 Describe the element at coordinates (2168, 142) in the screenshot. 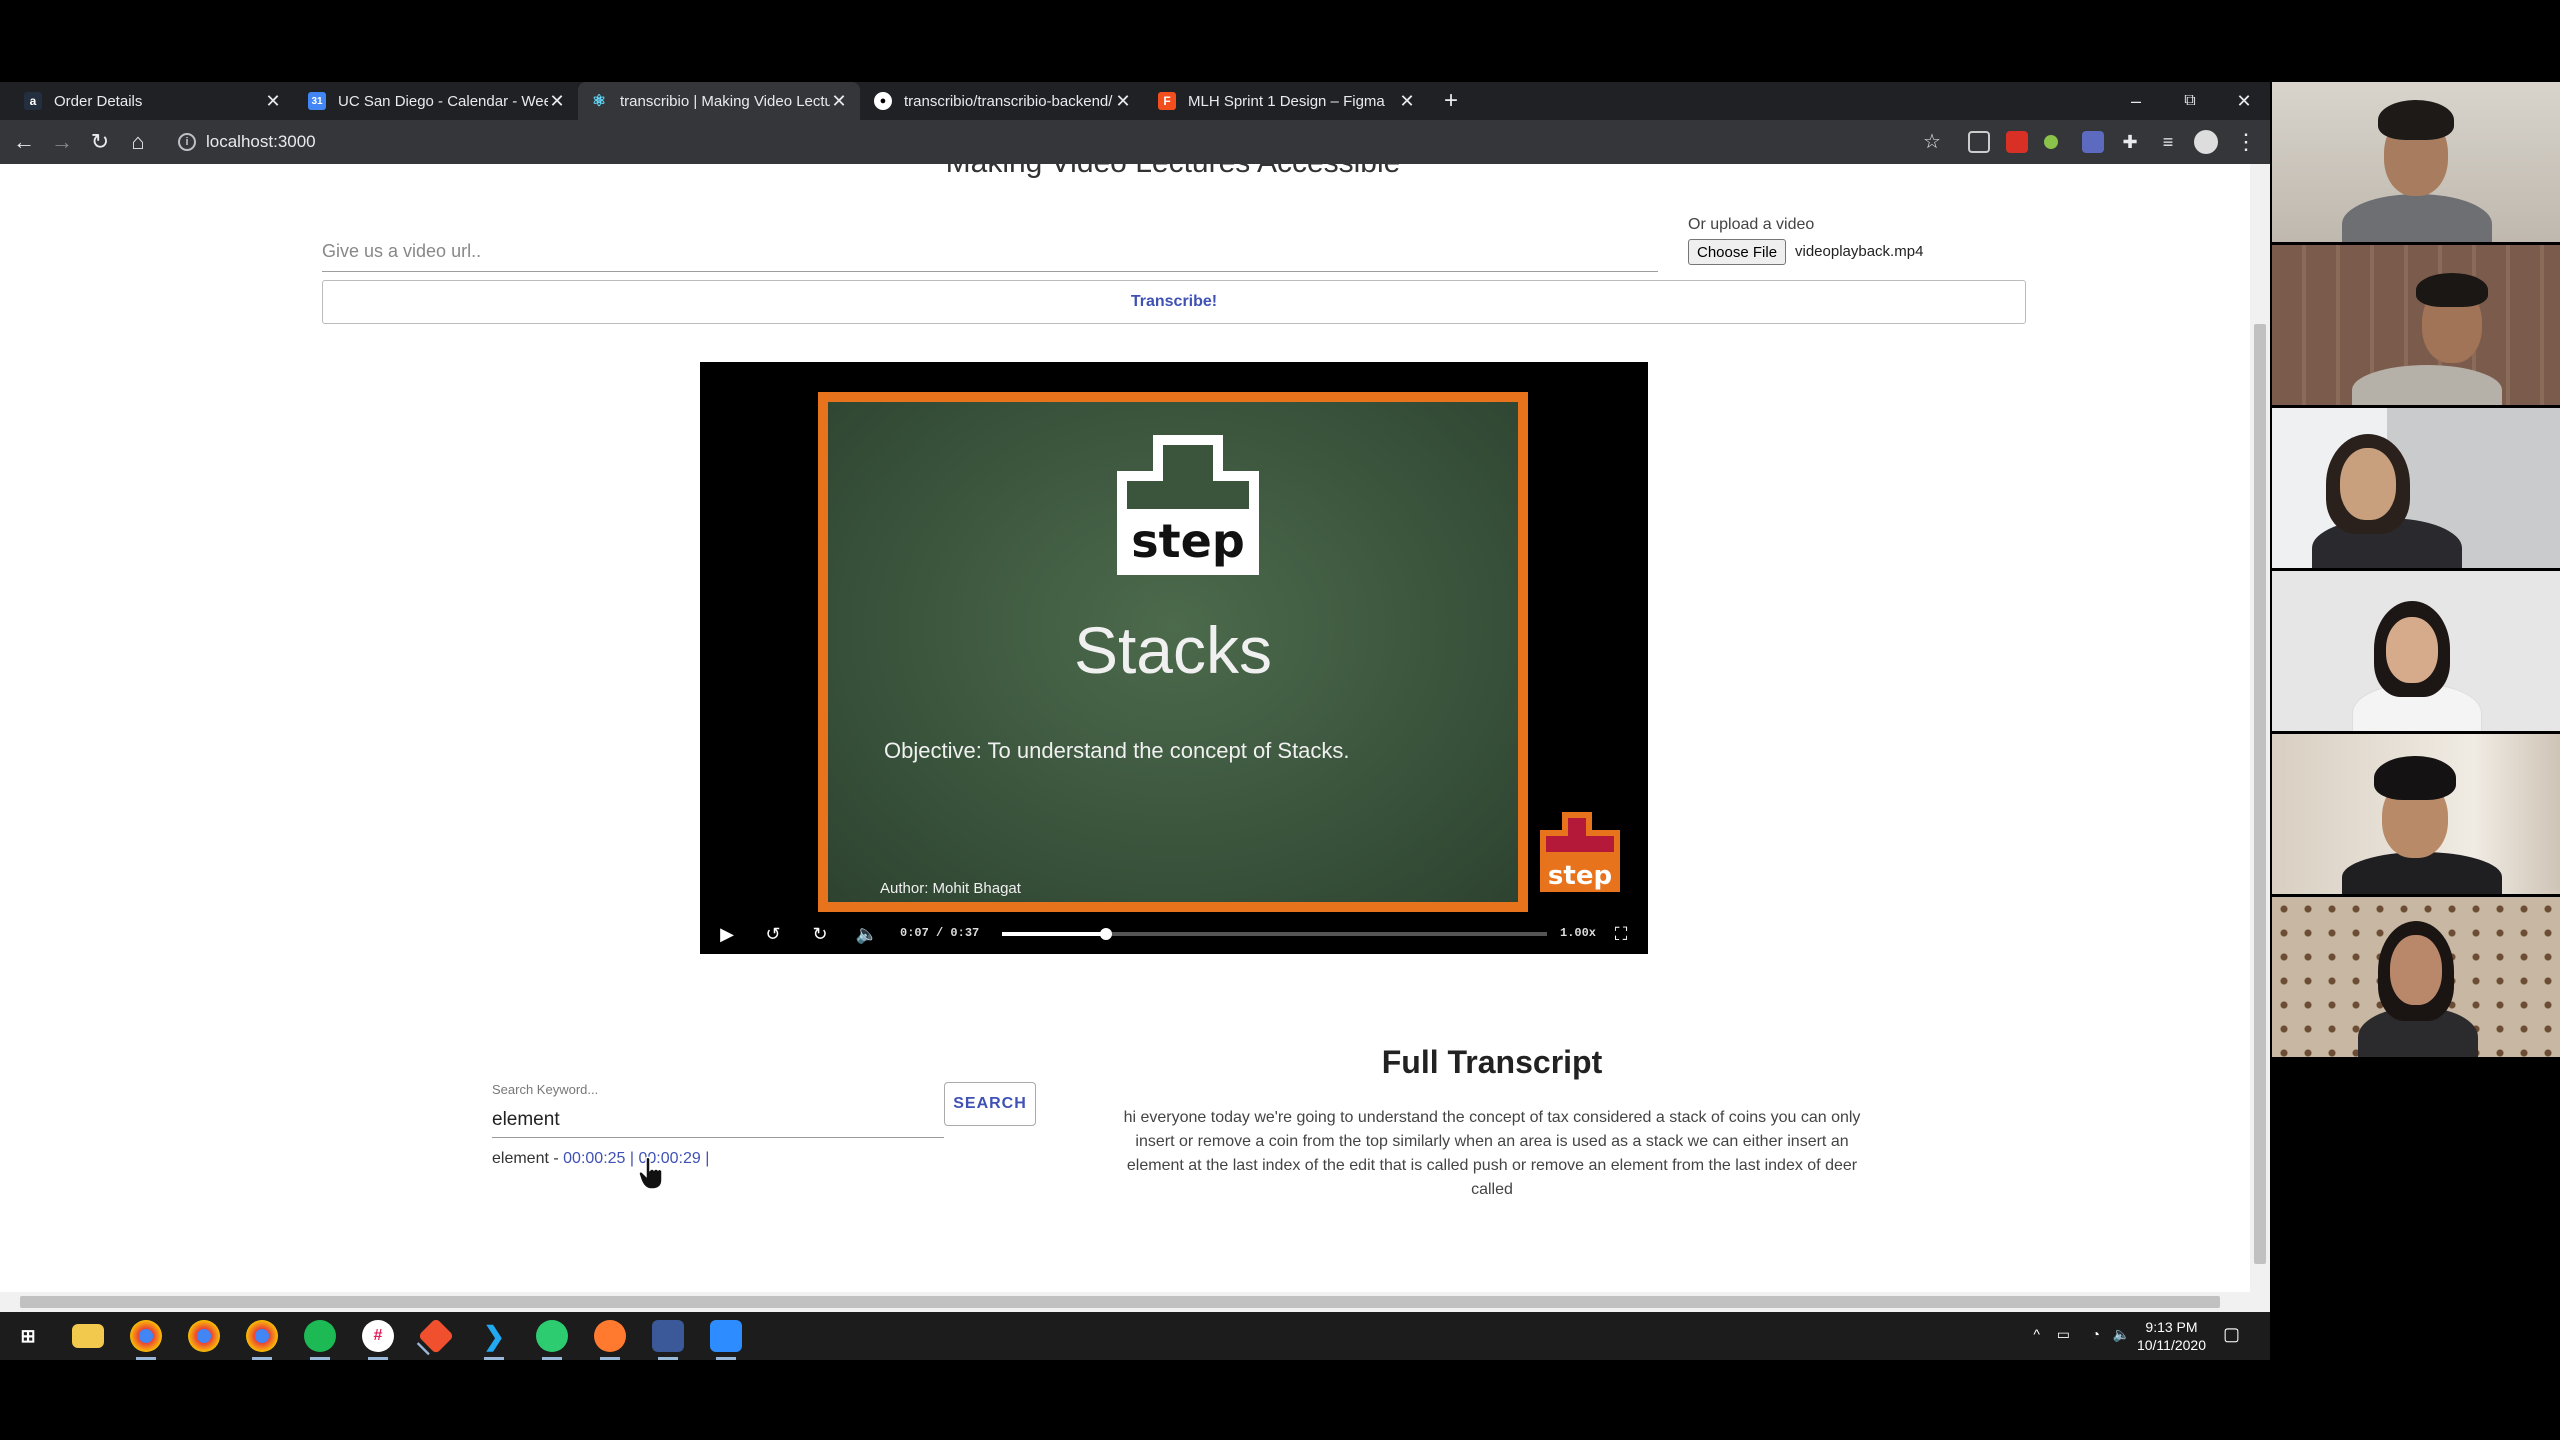

I see `media-control-icon: ≡` at that location.